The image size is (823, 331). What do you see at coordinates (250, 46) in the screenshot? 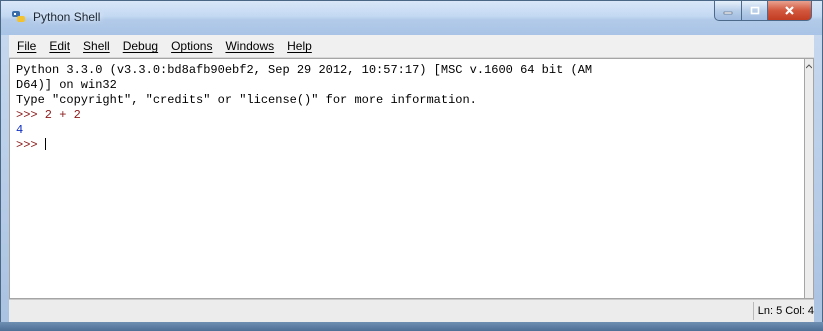
I see `menu-windows: Windows` at bounding box center [250, 46].